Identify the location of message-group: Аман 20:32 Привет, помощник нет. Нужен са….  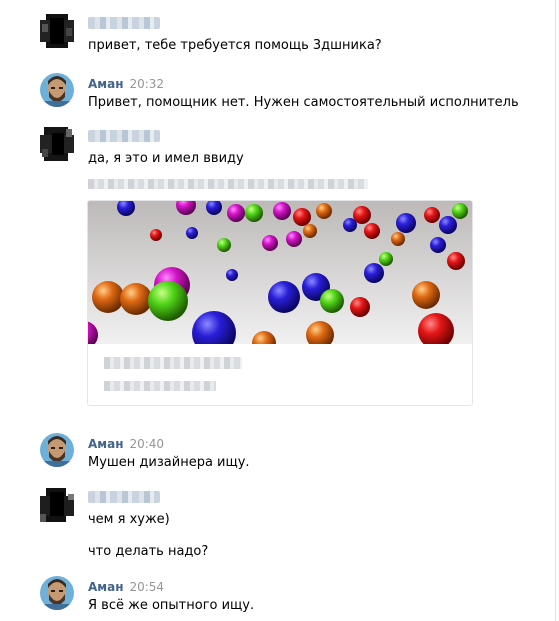
(293, 93).